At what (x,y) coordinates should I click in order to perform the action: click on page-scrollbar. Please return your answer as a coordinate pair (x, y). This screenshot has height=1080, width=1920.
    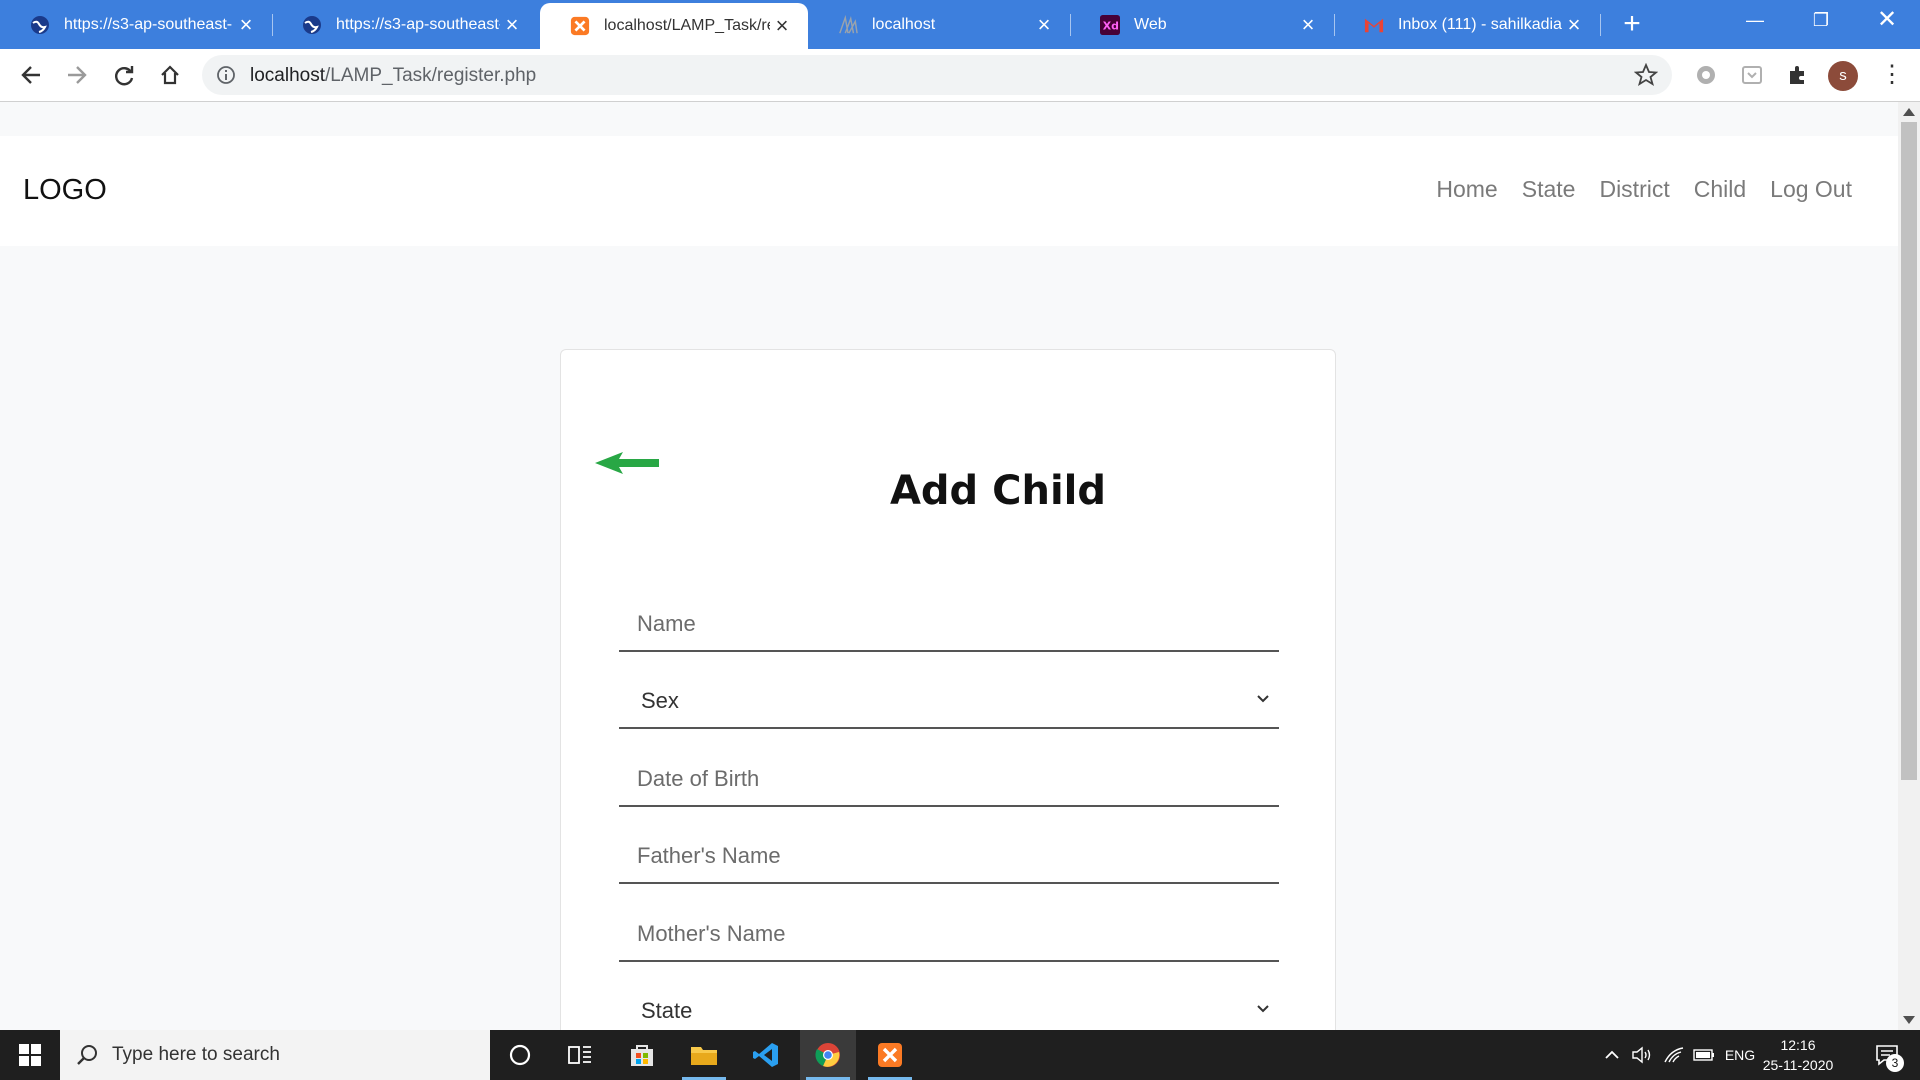
    Looking at the image, I should click on (1909, 566).